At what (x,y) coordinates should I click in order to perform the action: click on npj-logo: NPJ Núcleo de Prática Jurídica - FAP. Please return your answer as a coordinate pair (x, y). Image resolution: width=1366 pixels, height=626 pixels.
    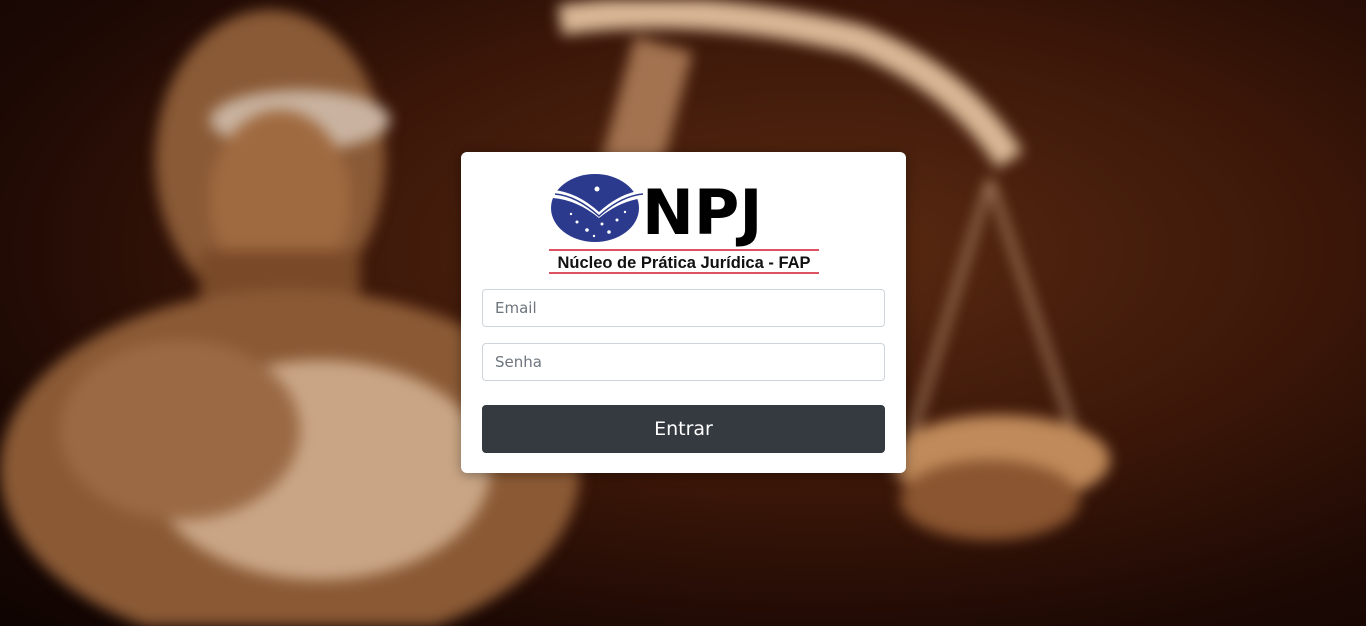
    Looking at the image, I should click on (684, 224).